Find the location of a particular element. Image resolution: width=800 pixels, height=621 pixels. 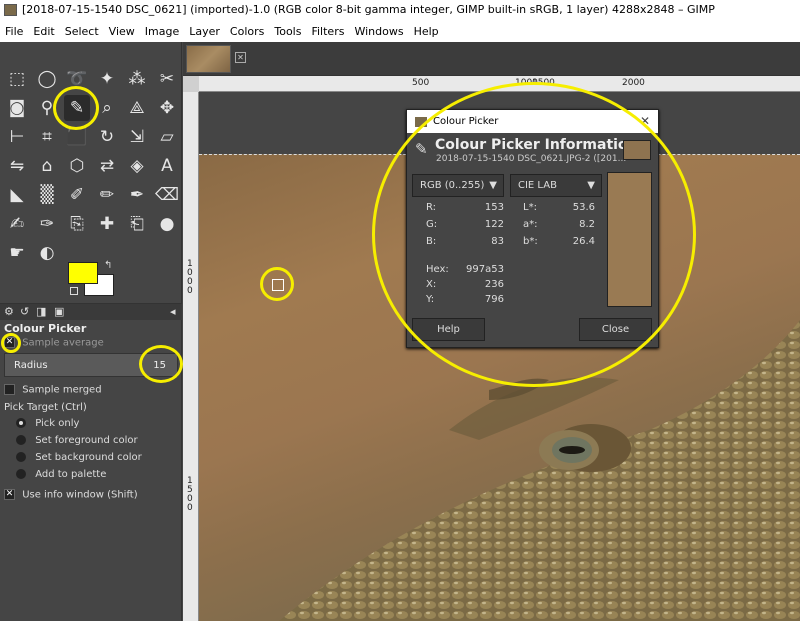

v-ruler-tick-label: 1500 is located at coordinates (190, 494).